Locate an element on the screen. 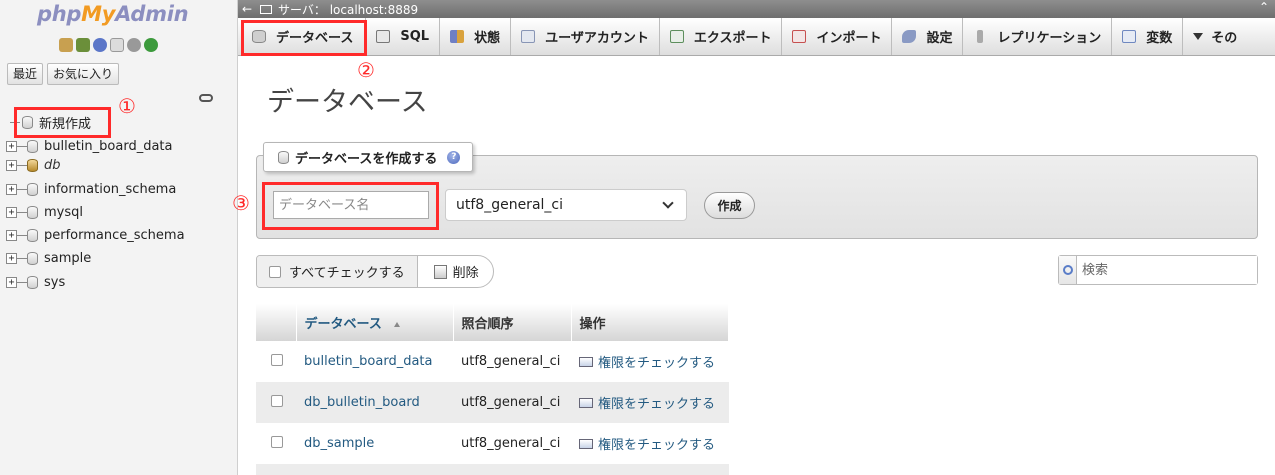 This screenshot has height=475, width=1275. tab-label: ユーザアカウント is located at coordinates (597, 38).